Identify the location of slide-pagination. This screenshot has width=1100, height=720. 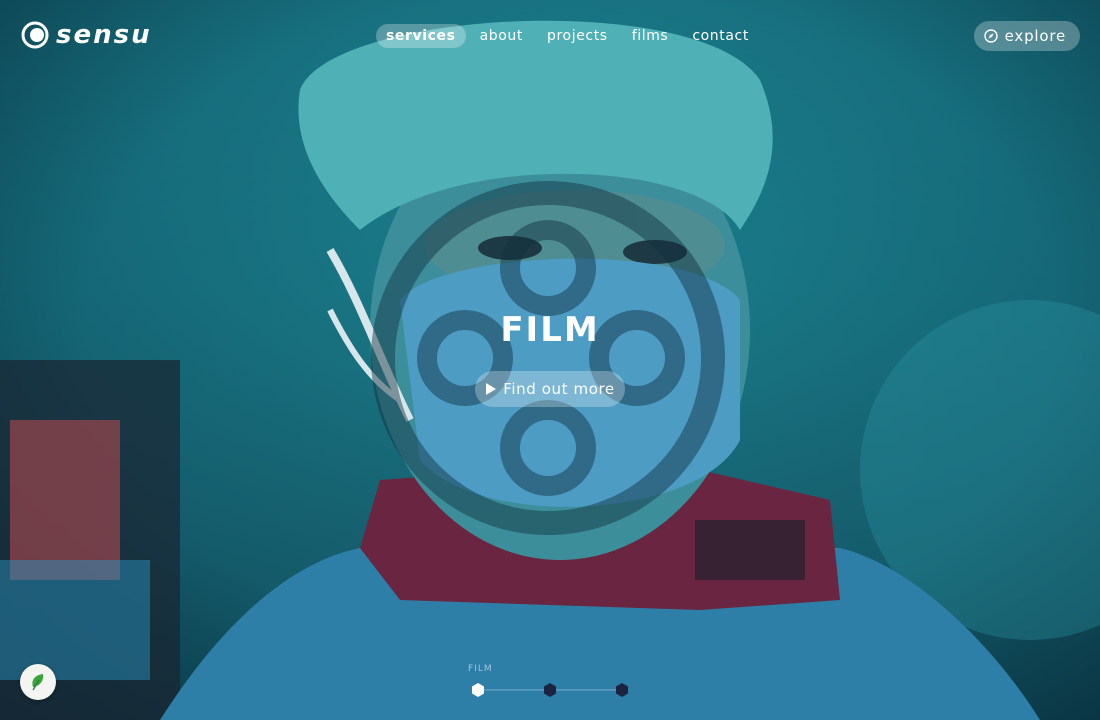
(550, 690).